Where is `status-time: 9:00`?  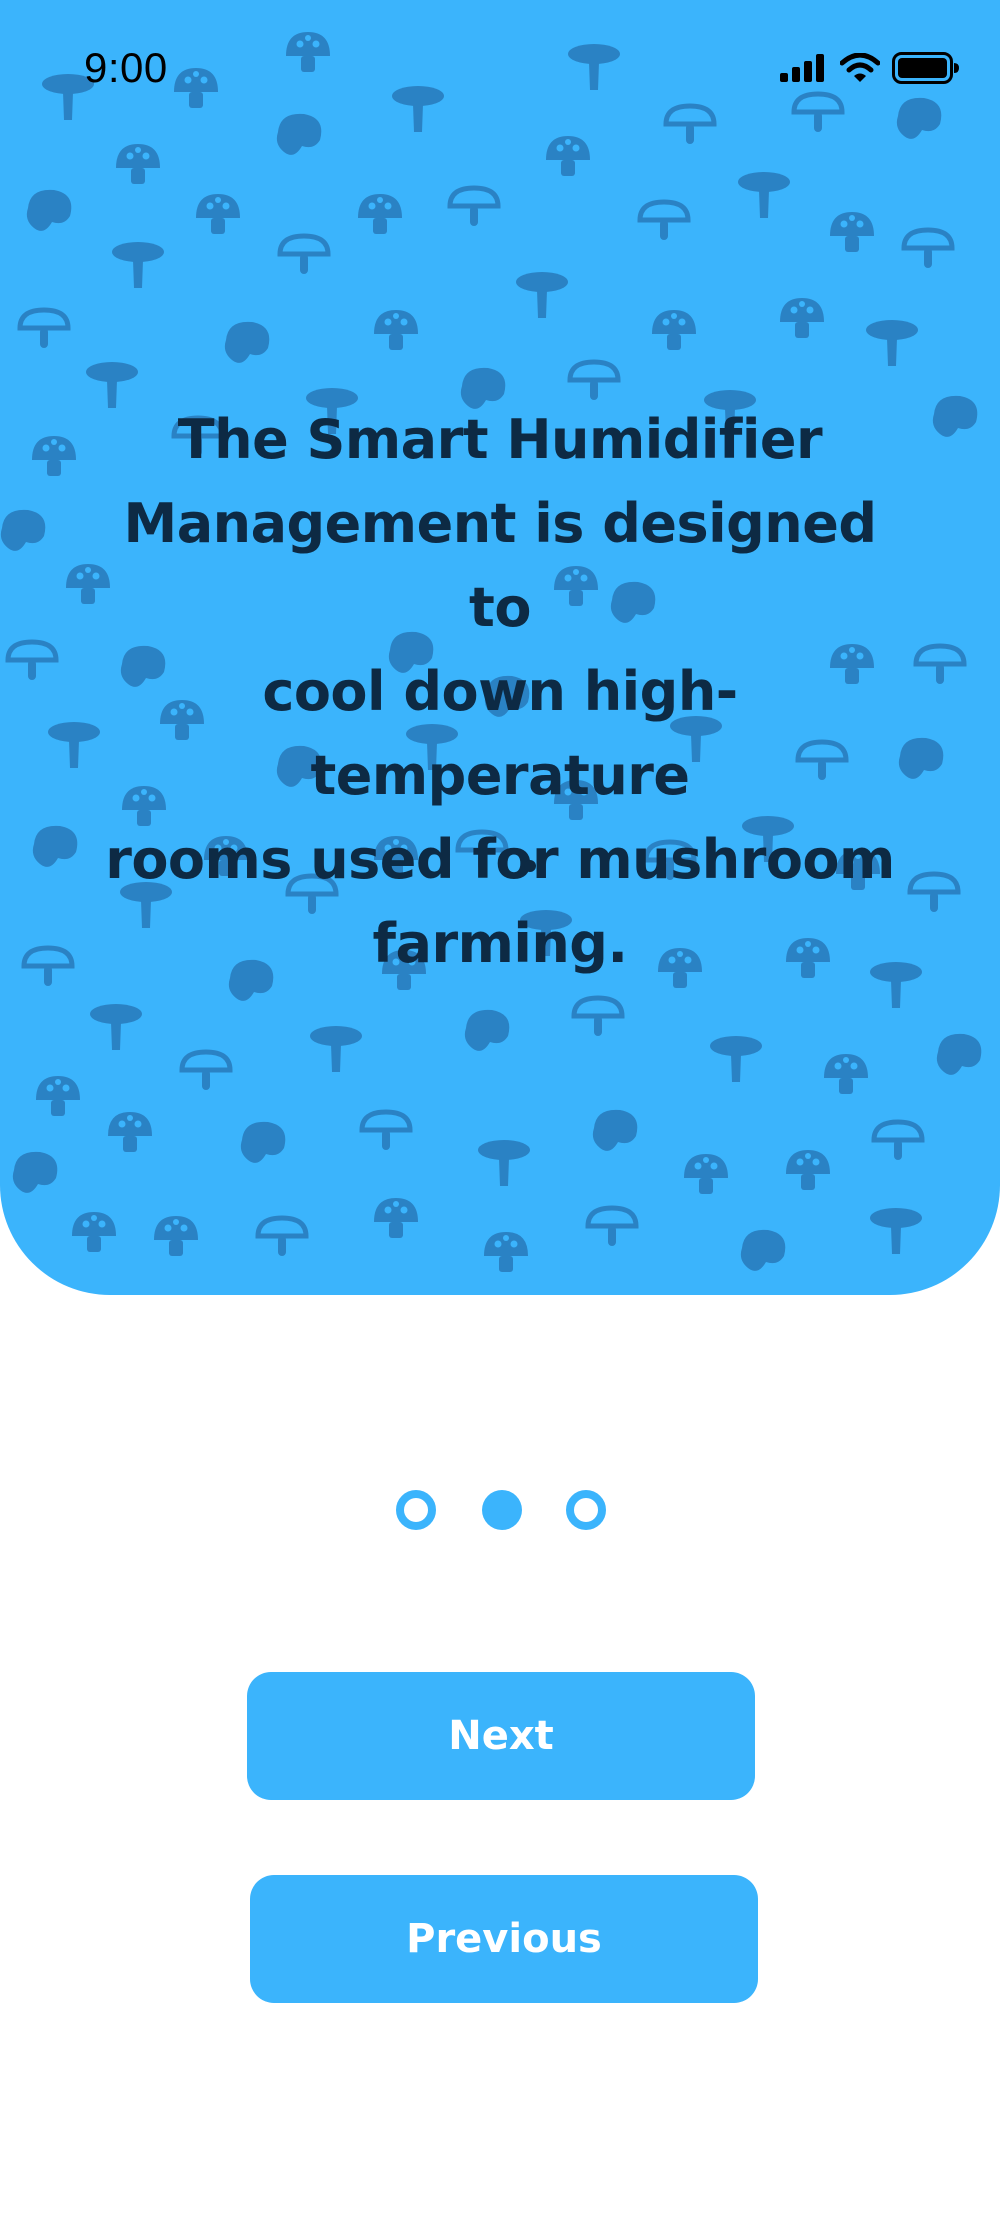
status-time: 9:00 is located at coordinates (126, 67).